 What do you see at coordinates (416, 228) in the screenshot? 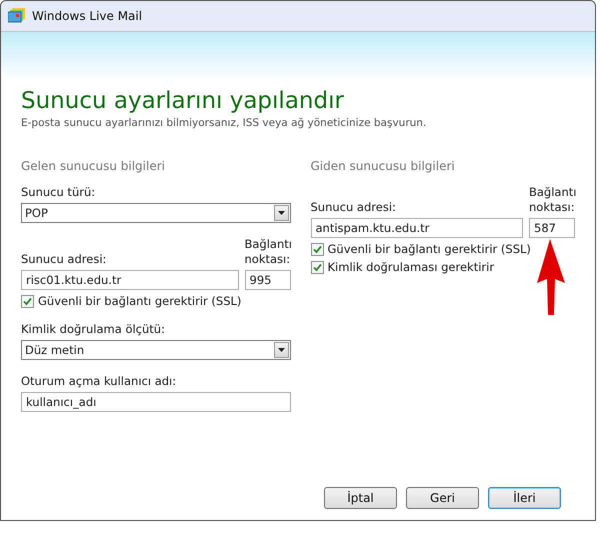
I see `input-field: antispam.ktu.edu.tr` at bounding box center [416, 228].